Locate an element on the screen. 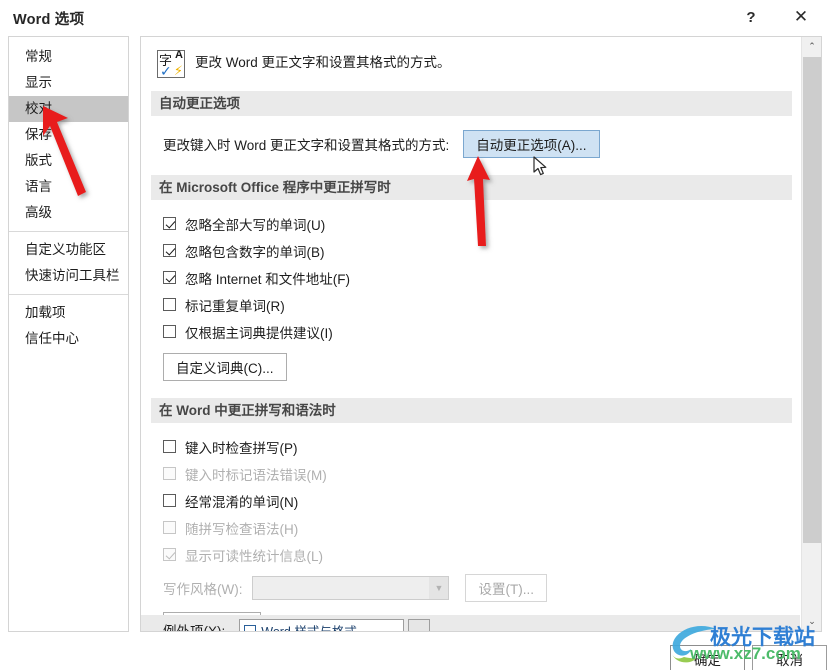 The height and width of the screenshot is (670, 830). checkbox-label: 仅根据主词典提供建议(I) is located at coordinates (259, 333).